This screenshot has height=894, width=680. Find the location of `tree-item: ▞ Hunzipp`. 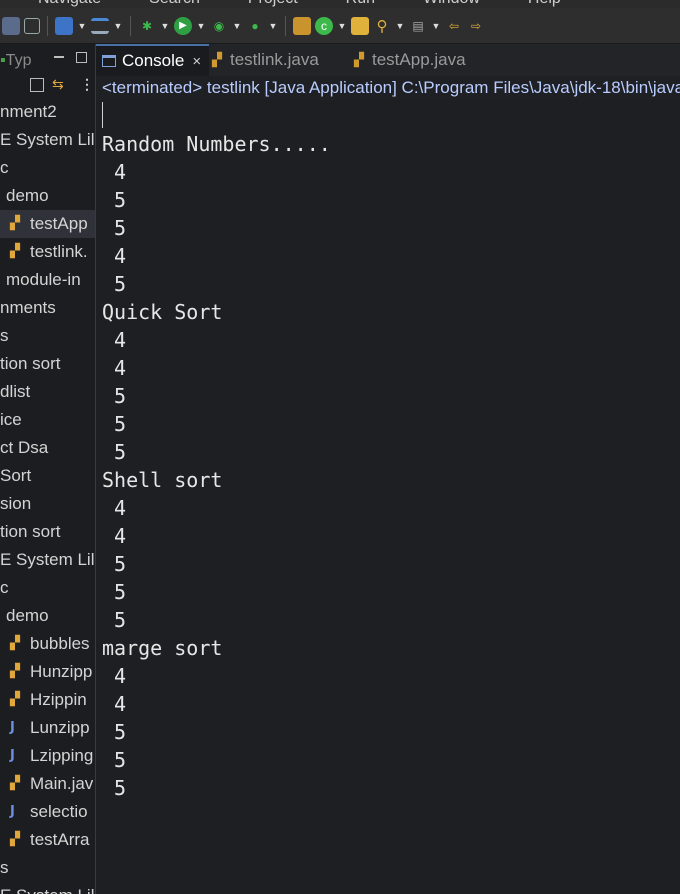

tree-item: ▞ Hunzipp is located at coordinates (47, 672).